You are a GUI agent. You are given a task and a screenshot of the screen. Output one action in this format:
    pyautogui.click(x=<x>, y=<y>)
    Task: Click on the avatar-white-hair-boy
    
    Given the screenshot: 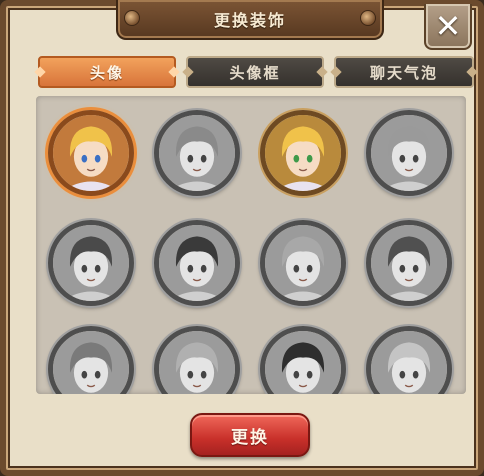 What is the action you would take?
    pyautogui.click(x=303, y=263)
    